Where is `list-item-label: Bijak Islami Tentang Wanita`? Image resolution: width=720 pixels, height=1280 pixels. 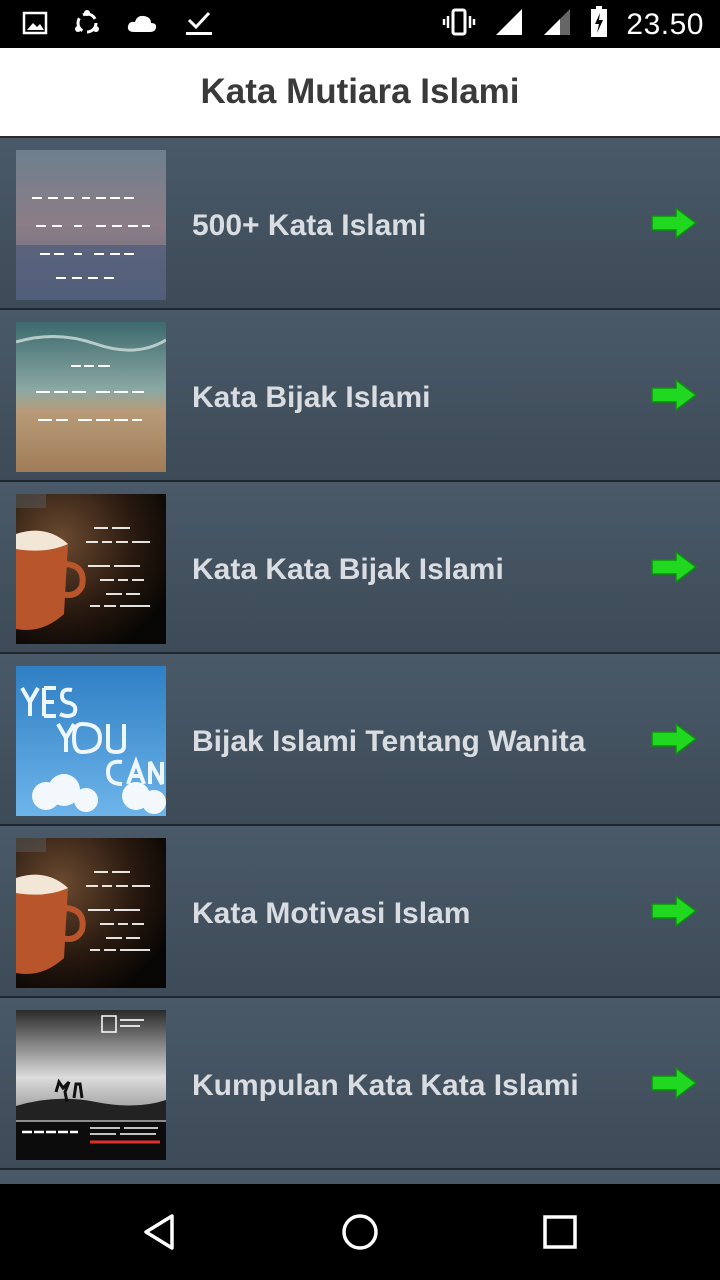 list-item-label: Bijak Islami Tentang Wanita is located at coordinates (389, 741).